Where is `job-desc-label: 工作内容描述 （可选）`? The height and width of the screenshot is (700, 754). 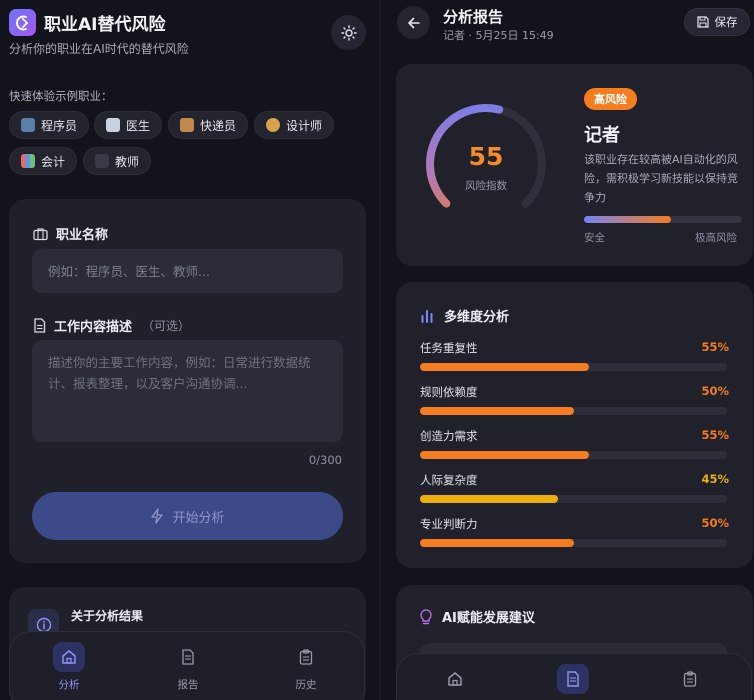 job-desc-label: 工作内容描述 （可选） is located at coordinates (111, 325).